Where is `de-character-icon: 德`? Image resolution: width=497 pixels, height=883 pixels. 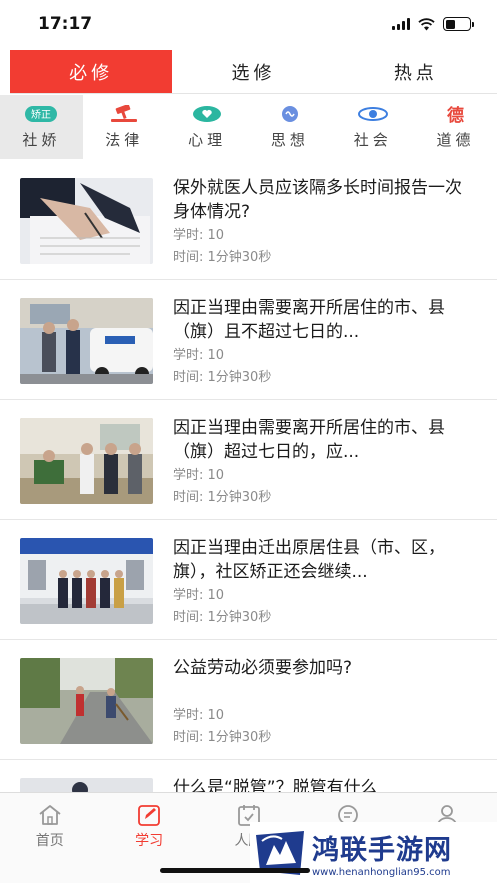
de-character-icon: 德 is located at coordinates (456, 116).